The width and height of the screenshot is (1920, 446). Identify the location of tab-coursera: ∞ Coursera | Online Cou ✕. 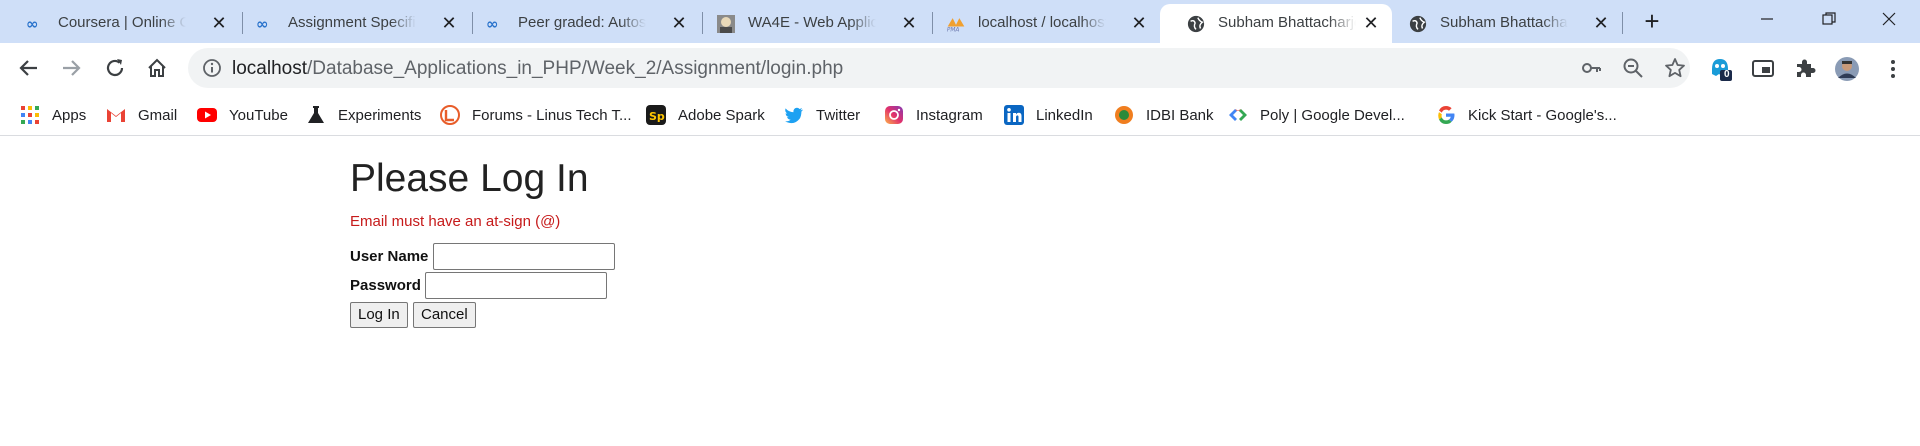
(121, 23).